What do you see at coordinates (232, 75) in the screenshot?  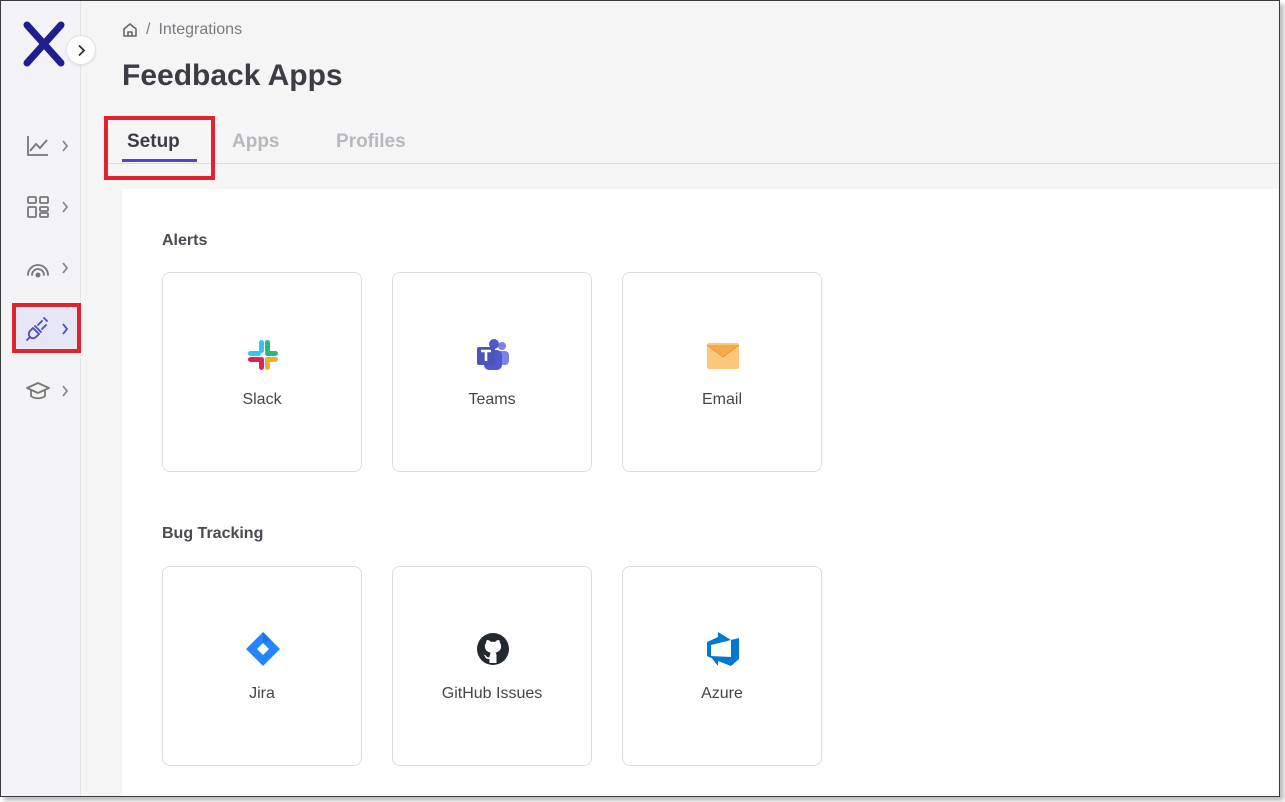 I see `page-title: Feedback Apps` at bounding box center [232, 75].